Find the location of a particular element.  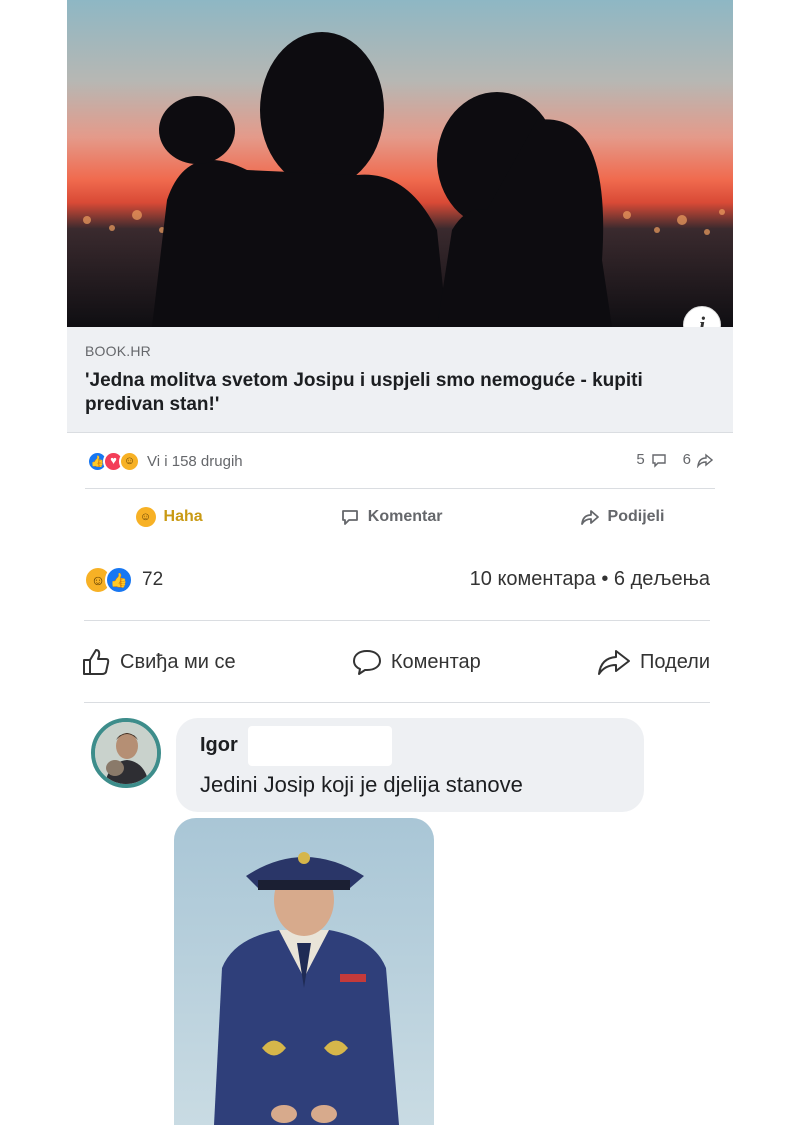

reactions-text: Vi i 158 drugih is located at coordinates (195, 461).